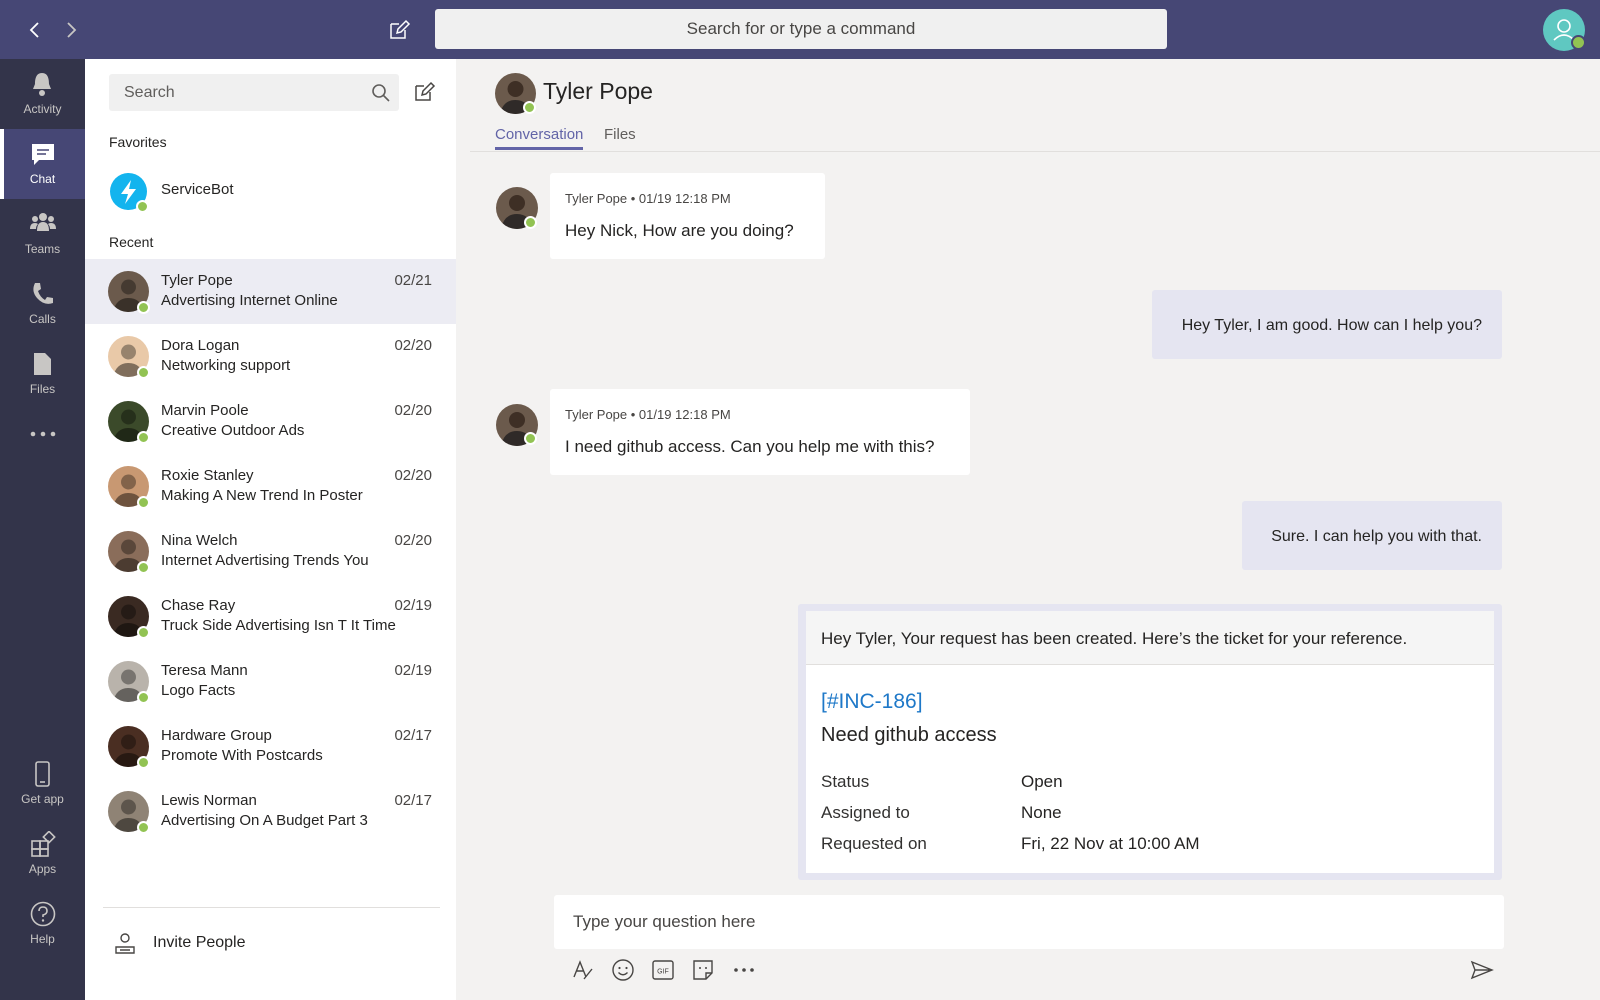 This screenshot has height=1000, width=1600. I want to click on top-bar, so click(800, 29).